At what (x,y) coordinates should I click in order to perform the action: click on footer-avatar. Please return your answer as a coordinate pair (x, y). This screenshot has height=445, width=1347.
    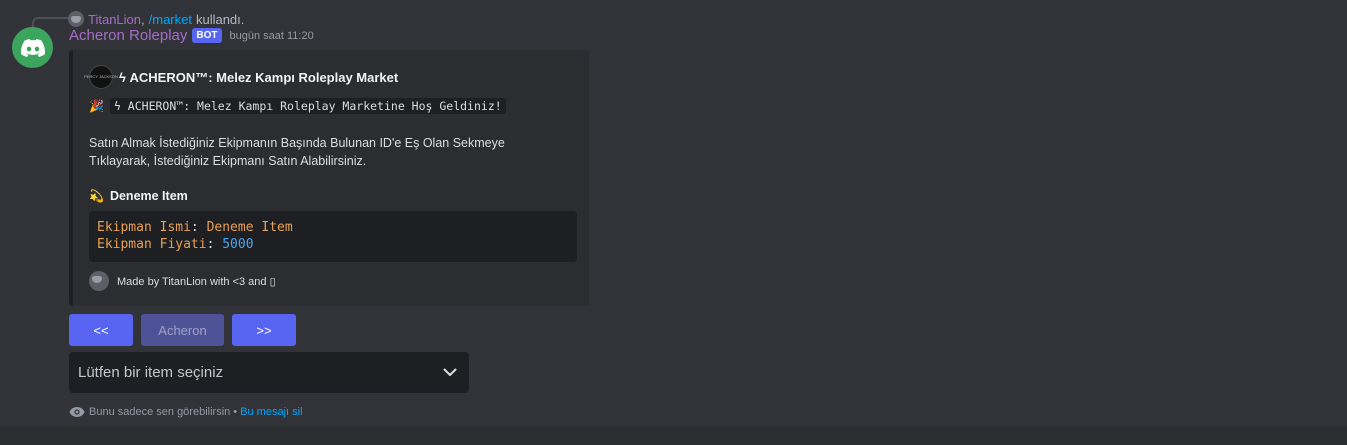
    Looking at the image, I should click on (99, 281).